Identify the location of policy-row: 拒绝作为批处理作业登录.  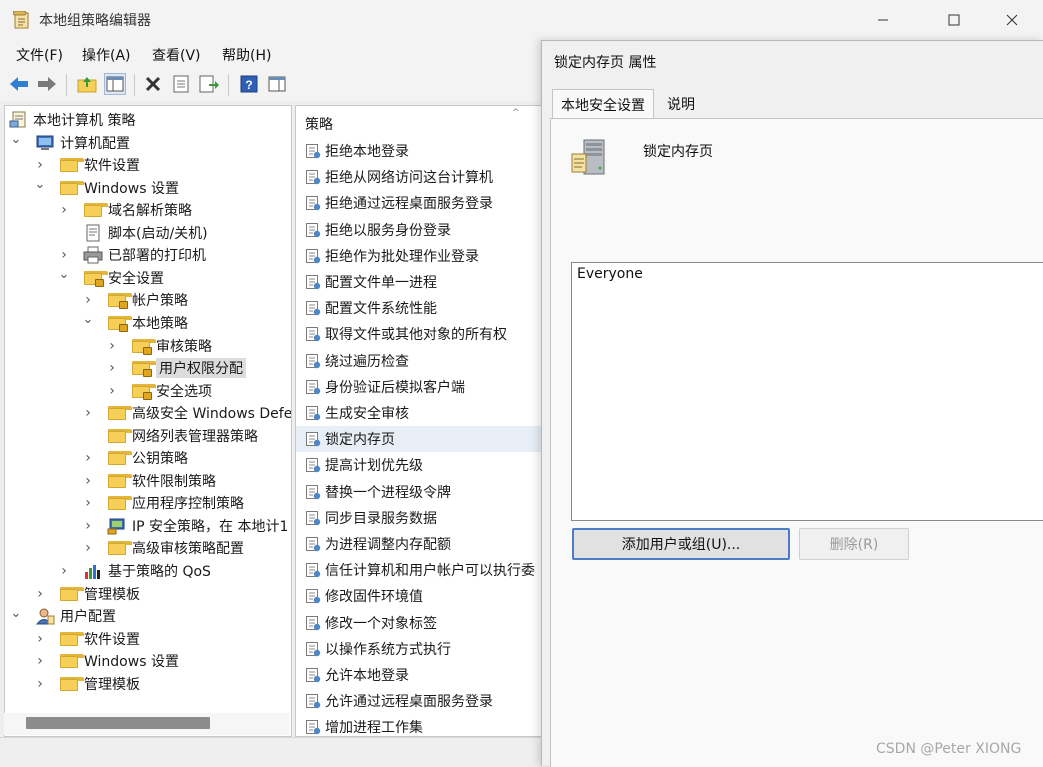
(421, 256).